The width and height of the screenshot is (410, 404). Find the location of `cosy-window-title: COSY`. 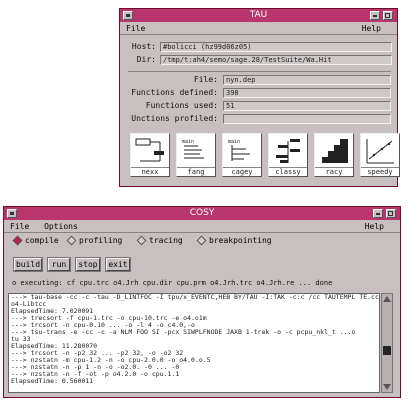

cosy-window-title: COSY is located at coordinates (202, 213).